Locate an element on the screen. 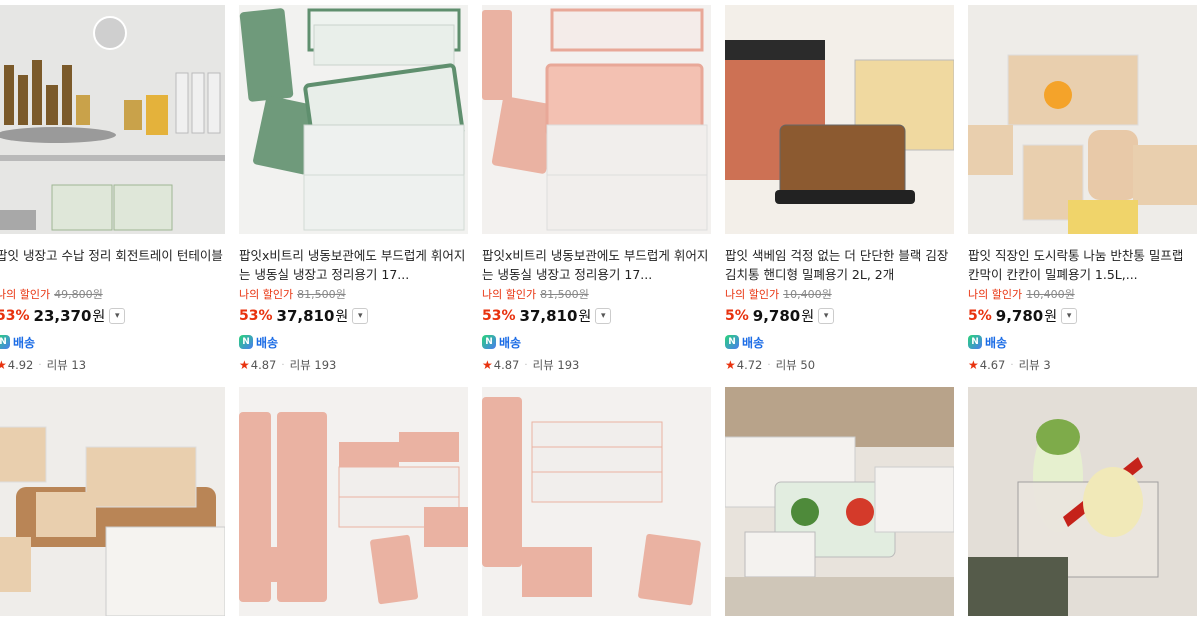  review-count: 50 is located at coordinates (808, 365).